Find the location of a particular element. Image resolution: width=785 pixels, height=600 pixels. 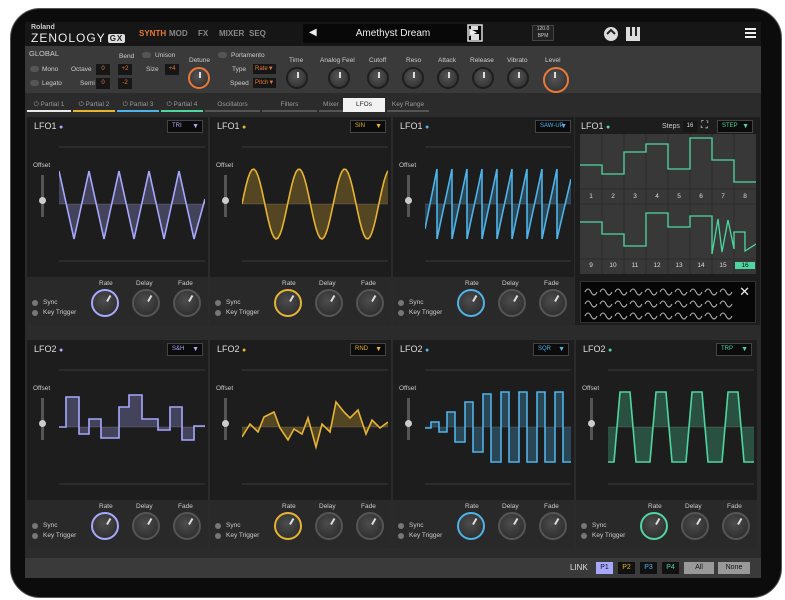

link-all-button: All is located at coordinates (699, 568).